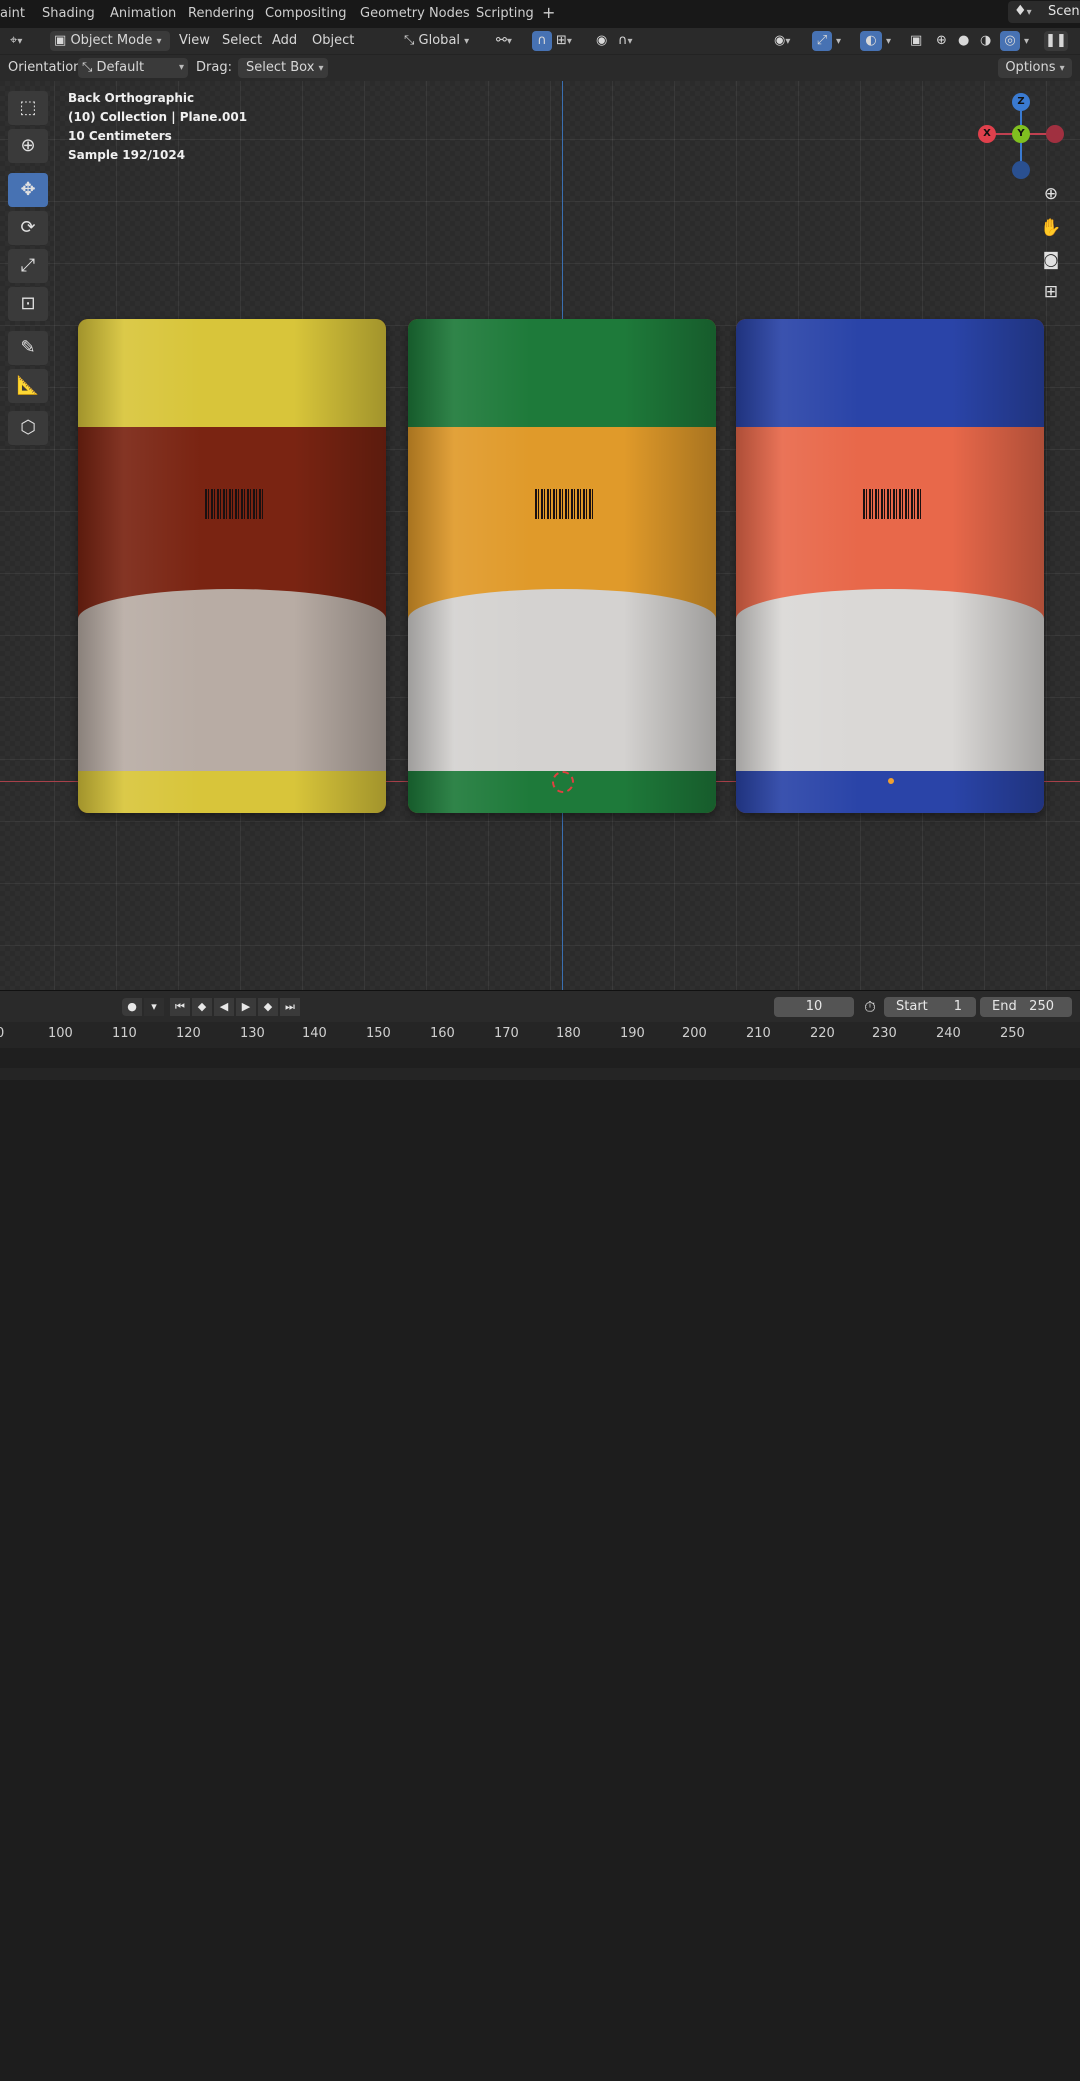 The width and height of the screenshot is (1080, 2081). Describe the element at coordinates (221, 13) in the screenshot. I see `tab-rendering: Rendering` at that location.